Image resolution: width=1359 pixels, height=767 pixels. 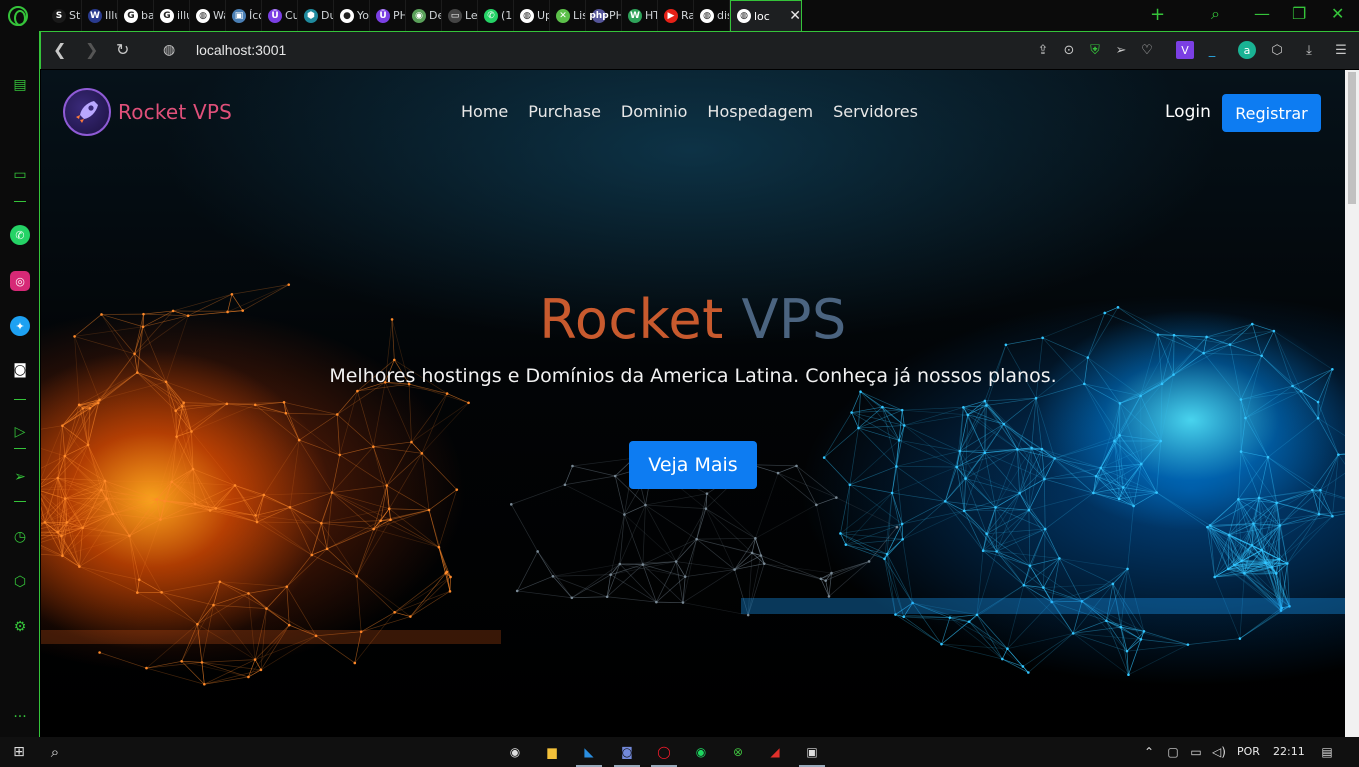 I want to click on send-sidebar-icon: ➢, so click(x=20, y=477).